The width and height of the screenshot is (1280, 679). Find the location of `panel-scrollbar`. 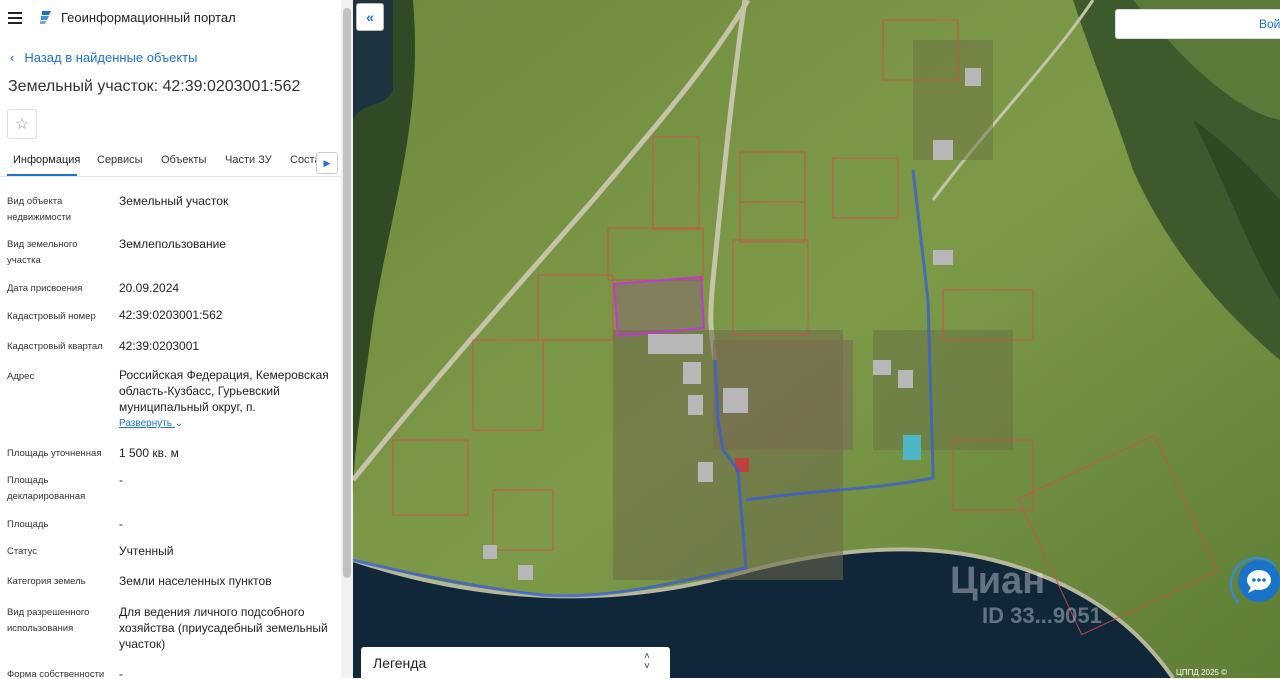

panel-scrollbar is located at coordinates (347, 339).